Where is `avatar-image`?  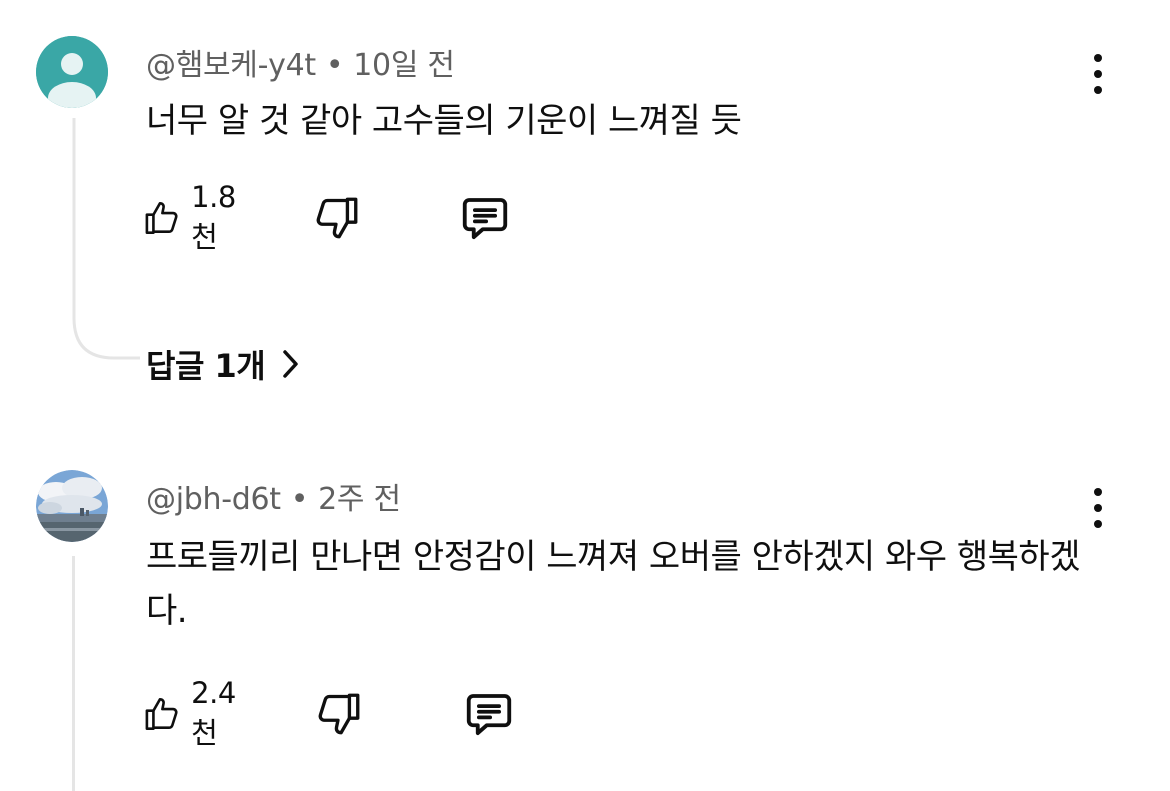 avatar-image is located at coordinates (72, 506).